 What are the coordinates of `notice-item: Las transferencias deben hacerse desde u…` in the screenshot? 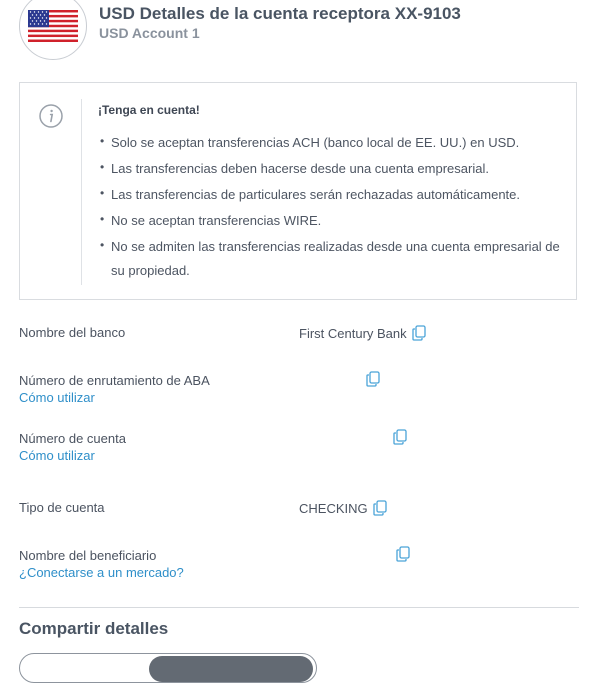 It's located at (333, 168).